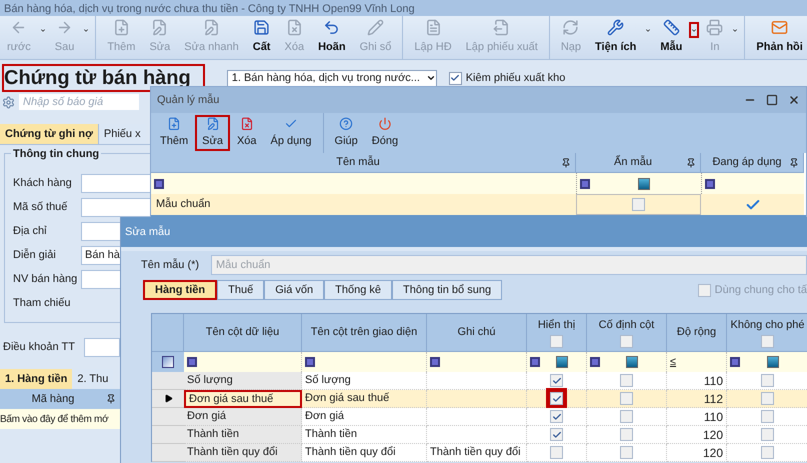  Describe the element at coordinates (243, 417) in the screenshot. I see `table-cell: Đơn giá` at that location.